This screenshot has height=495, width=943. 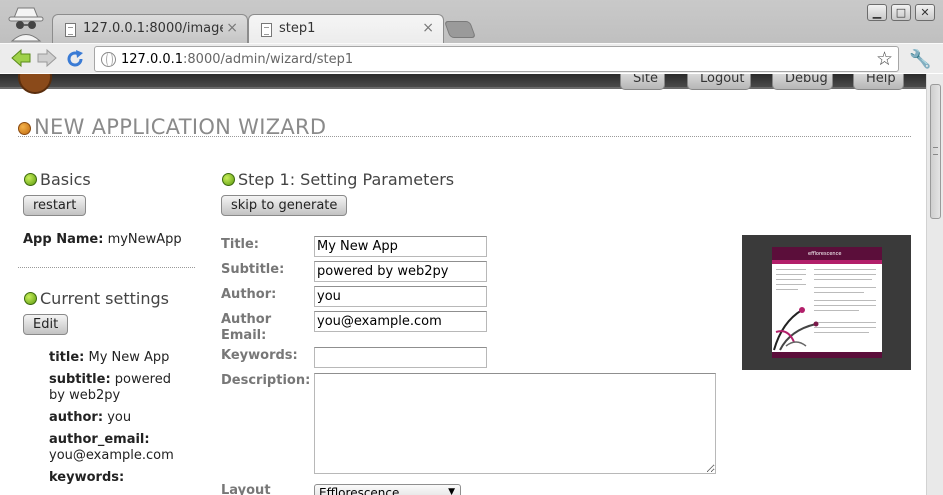 I want to click on wrench-icon: 🔧, so click(x=920, y=59).